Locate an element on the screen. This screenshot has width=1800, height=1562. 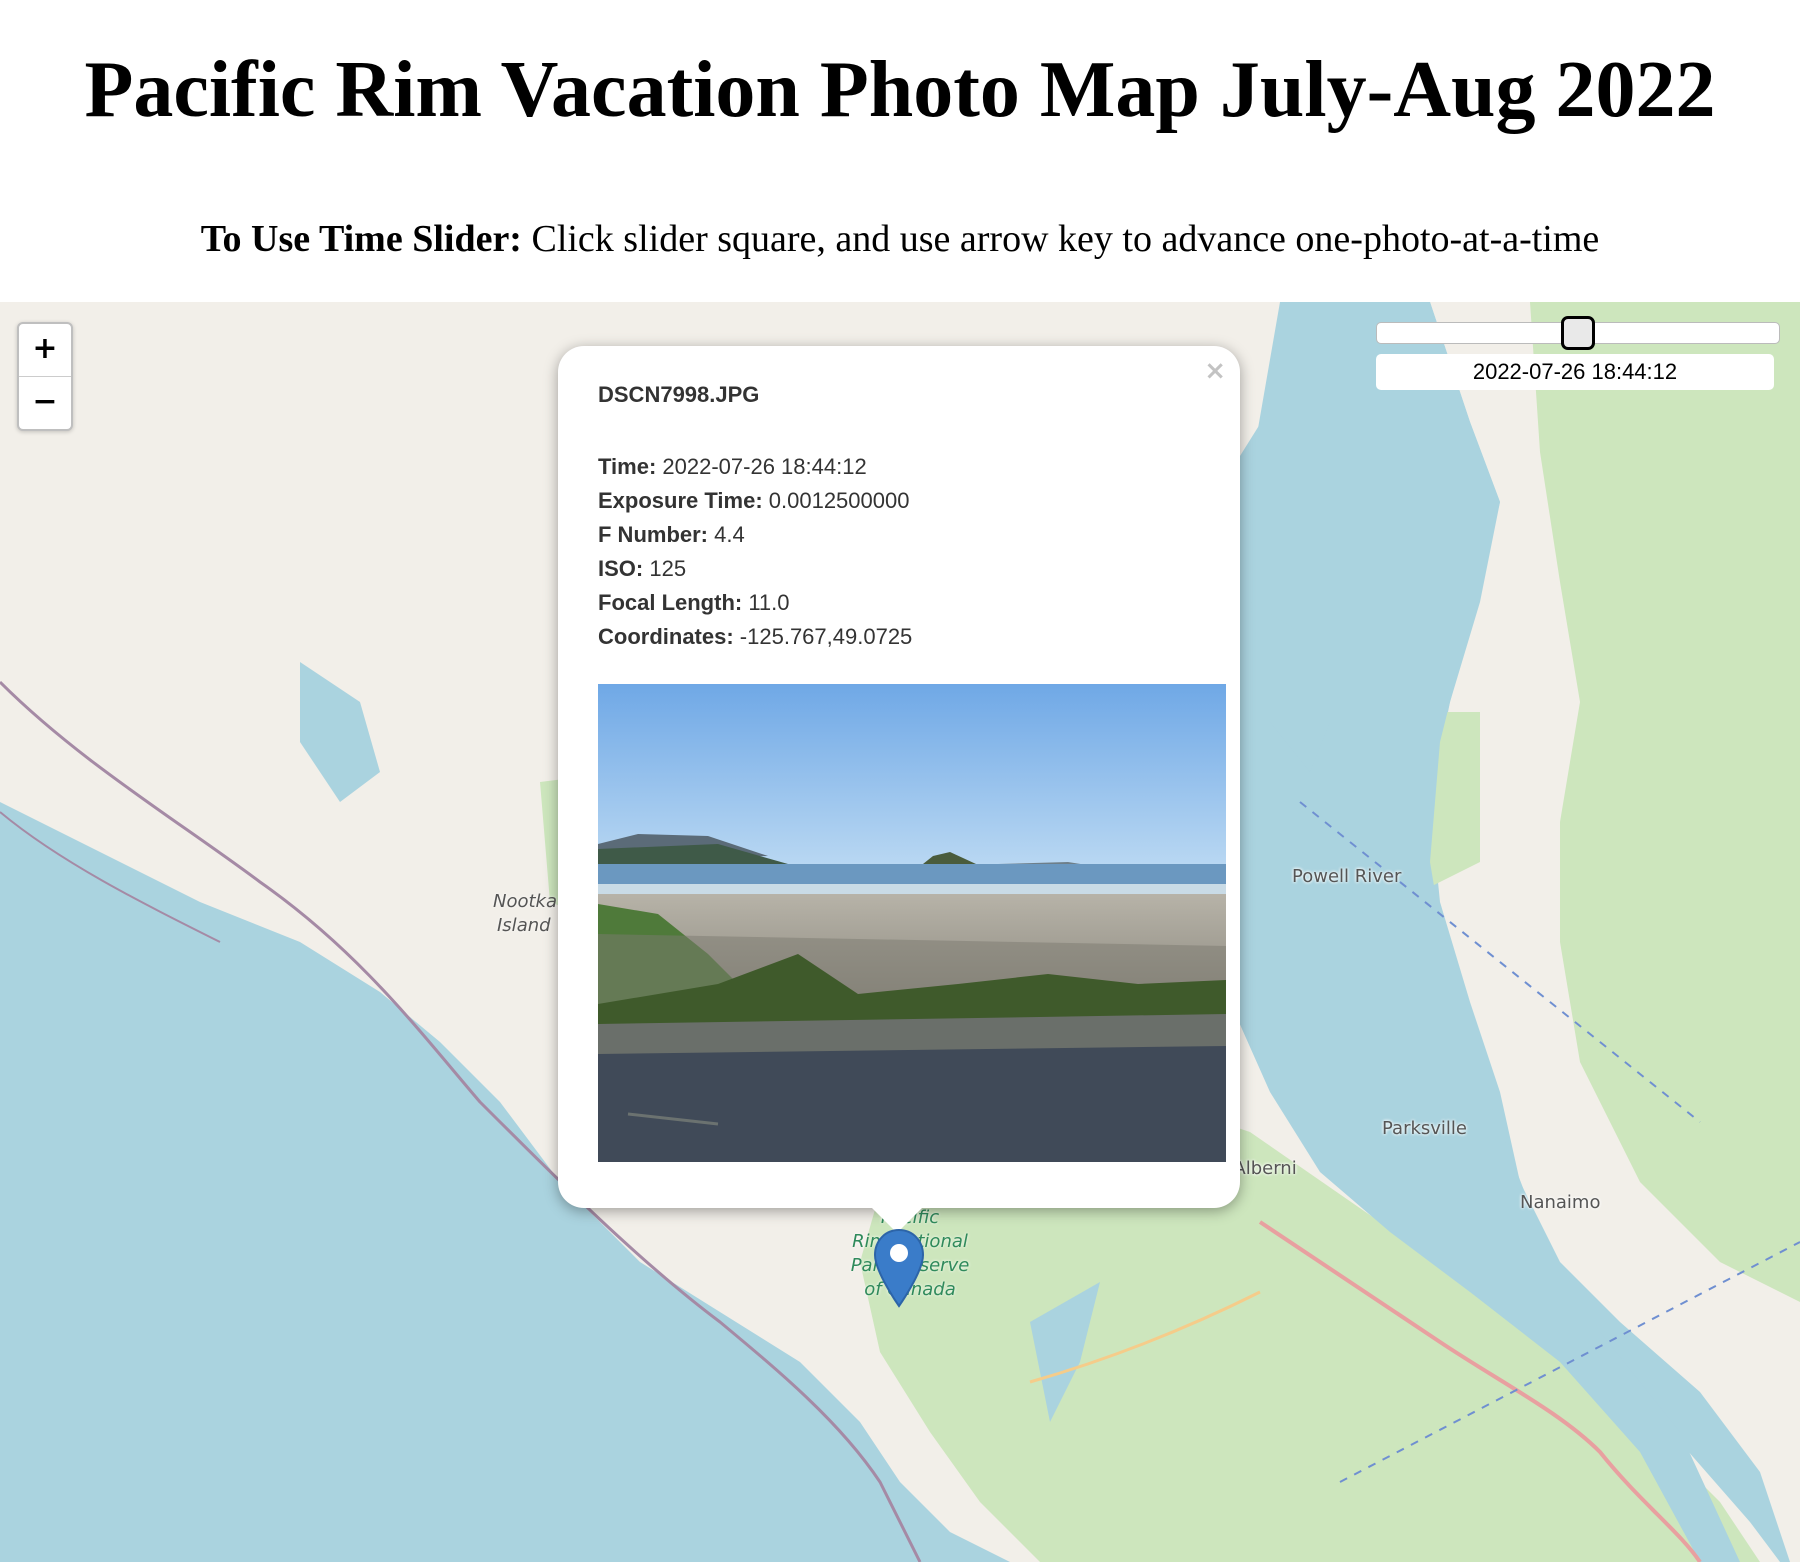
popup-field-iso: ISO: 125 is located at coordinates (755, 569).